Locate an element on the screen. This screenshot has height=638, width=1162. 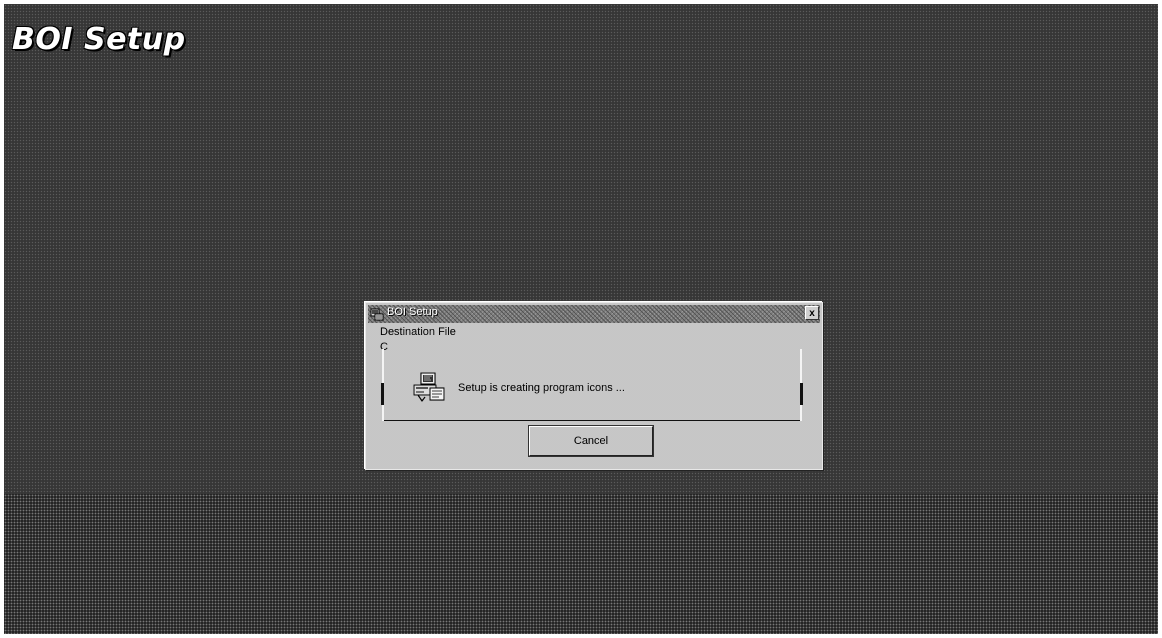
destination-label: Destination File is located at coordinates (418, 332).